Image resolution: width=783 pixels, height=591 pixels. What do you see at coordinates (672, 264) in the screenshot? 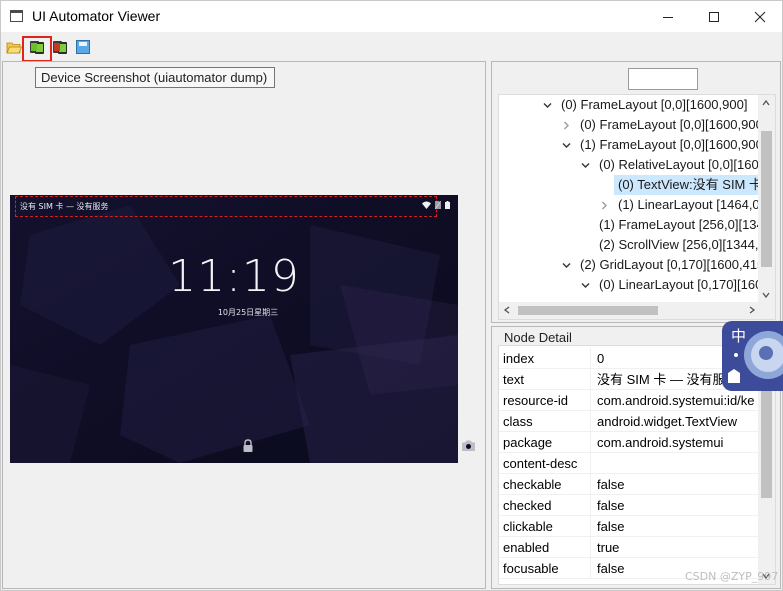
I see `tree-row-label: (2) GridLayout [0,170][1600,415` at bounding box center [672, 264].